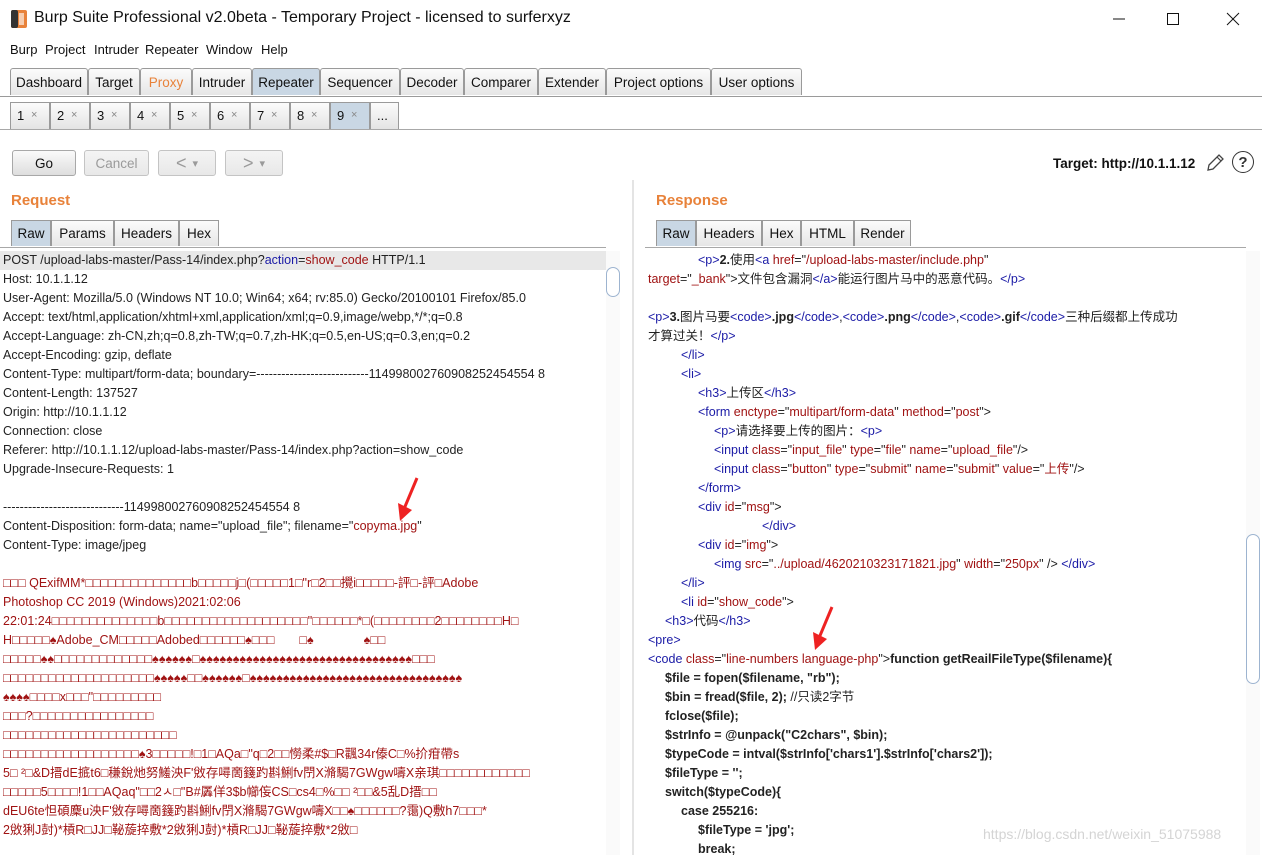 This screenshot has width=1262, height=856. I want to click on menu-intruder: Intruder, so click(116, 49).